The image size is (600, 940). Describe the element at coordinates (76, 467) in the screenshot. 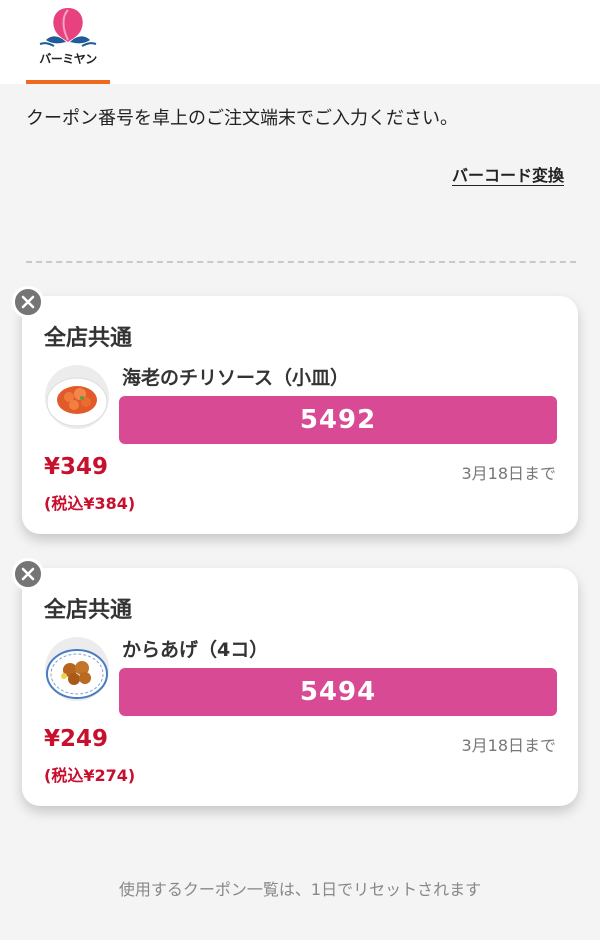

I see `coupon-price: ¥349` at that location.